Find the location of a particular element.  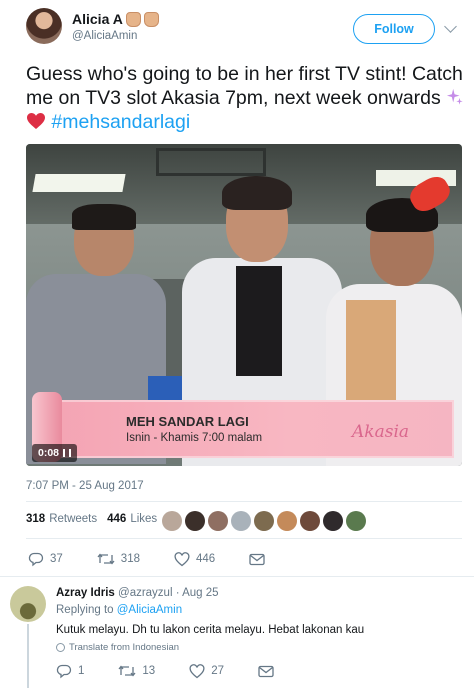

like-count: 27 is located at coordinates (217, 671).